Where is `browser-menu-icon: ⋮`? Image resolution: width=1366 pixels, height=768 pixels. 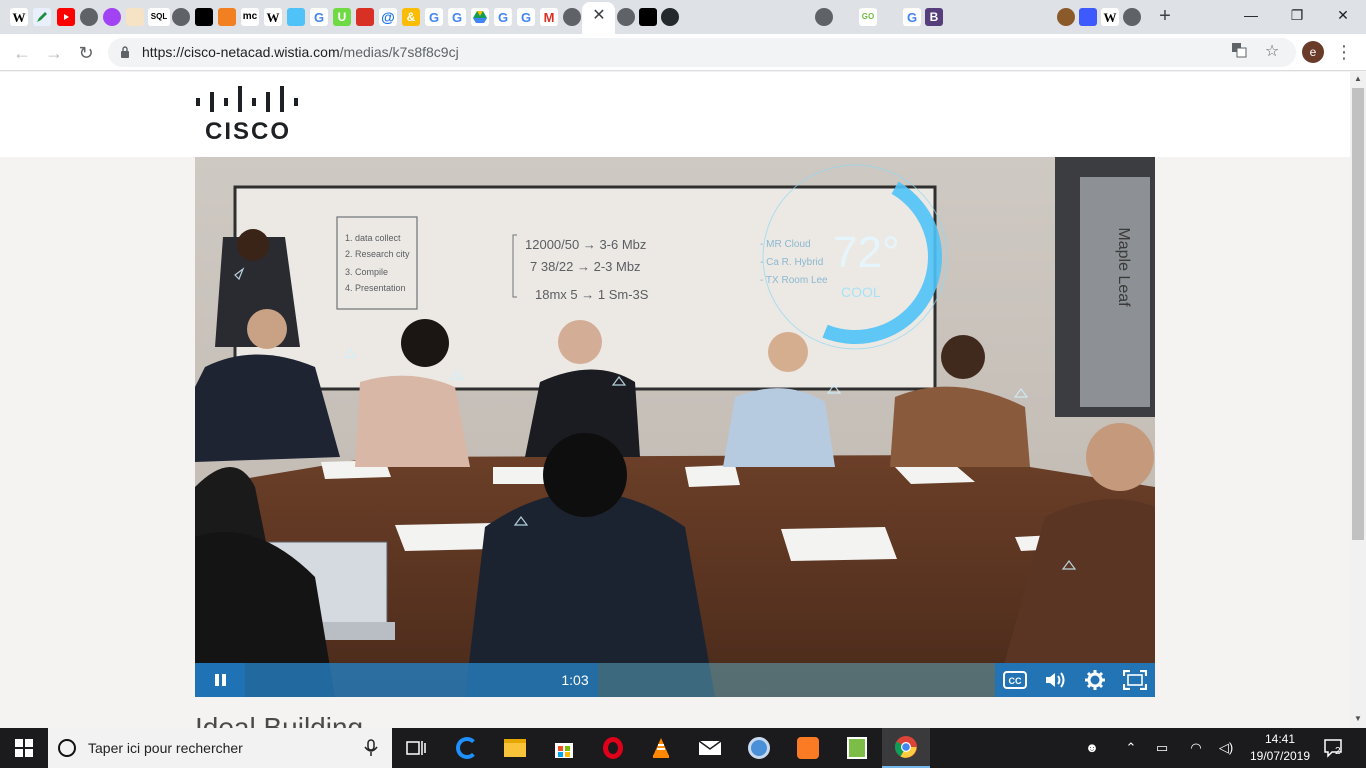
browser-menu-icon: ⋮ is located at coordinates (1344, 52).